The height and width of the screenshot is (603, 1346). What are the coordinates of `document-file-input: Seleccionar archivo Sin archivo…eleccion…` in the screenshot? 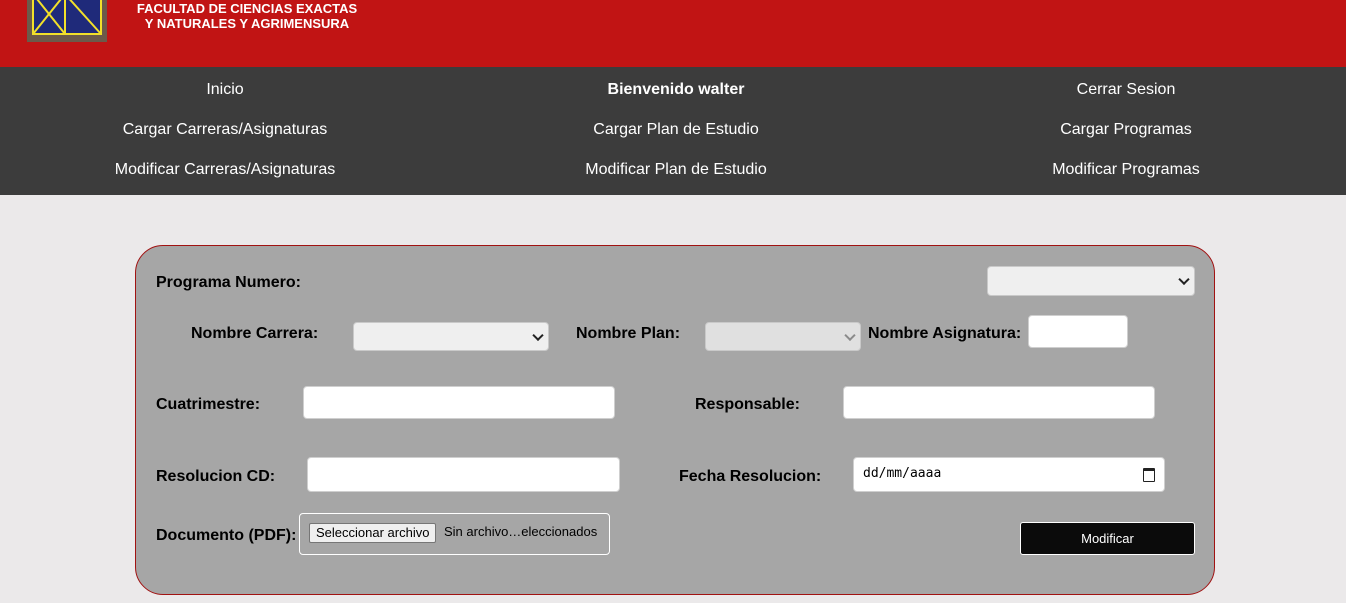 It's located at (454, 534).